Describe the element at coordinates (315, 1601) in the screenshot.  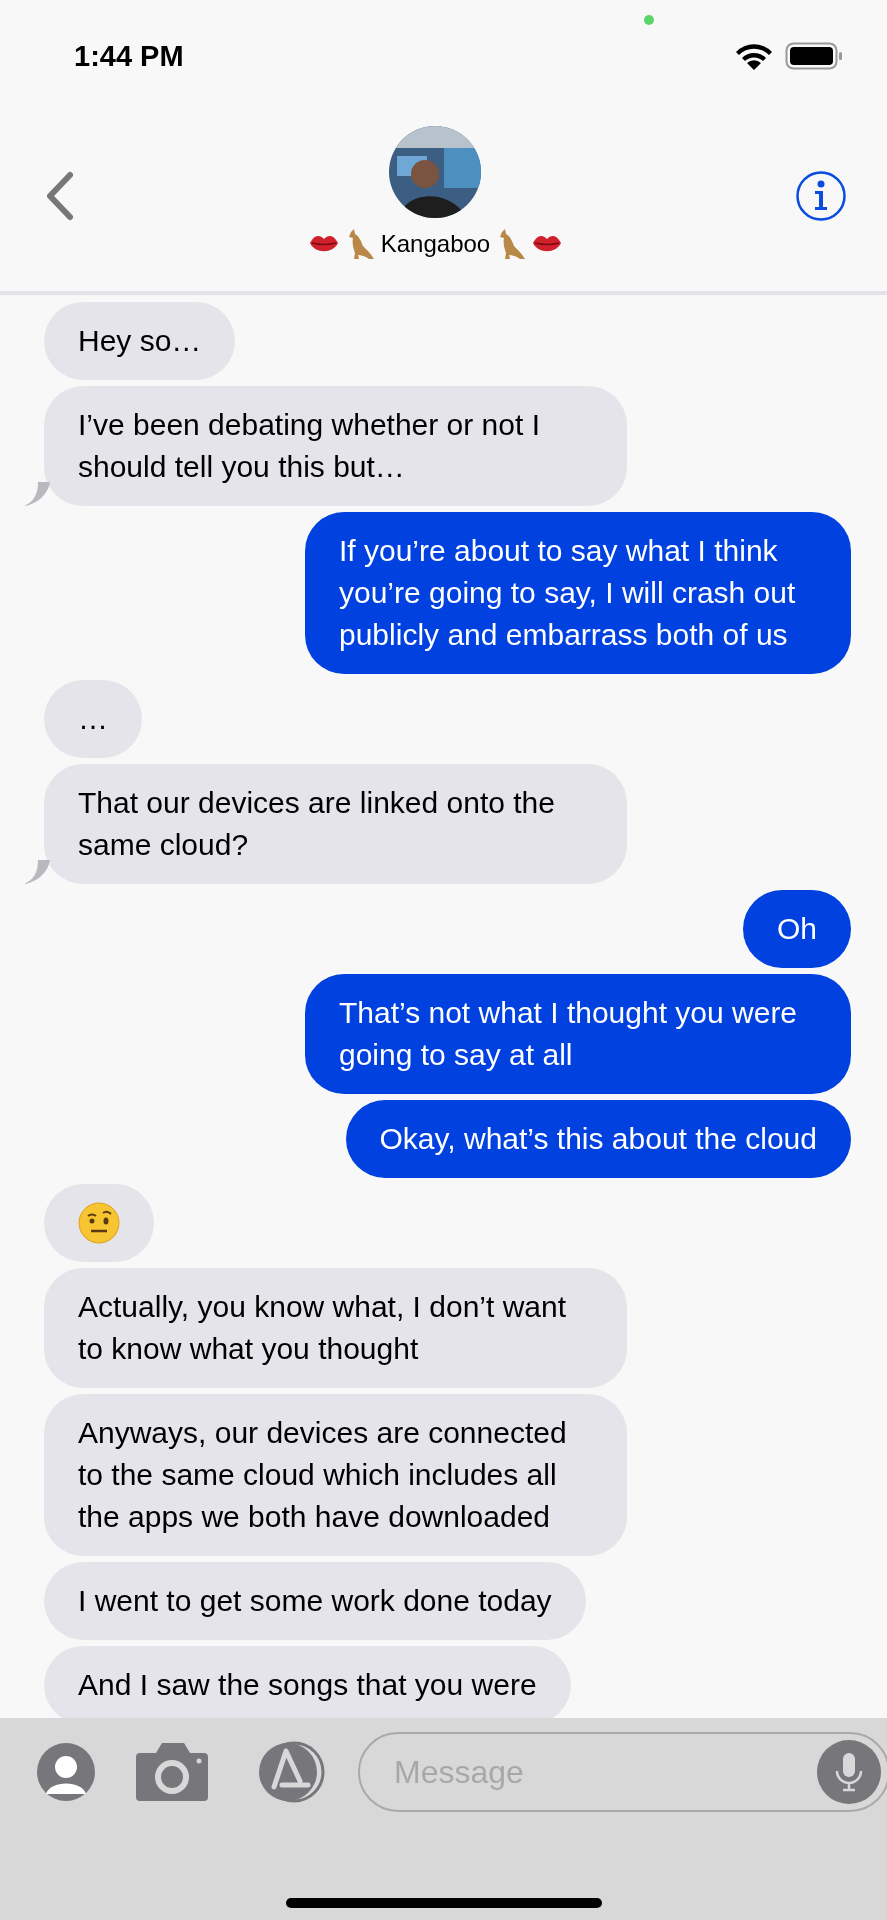
I see `received-message: I went to get some work done today` at that location.